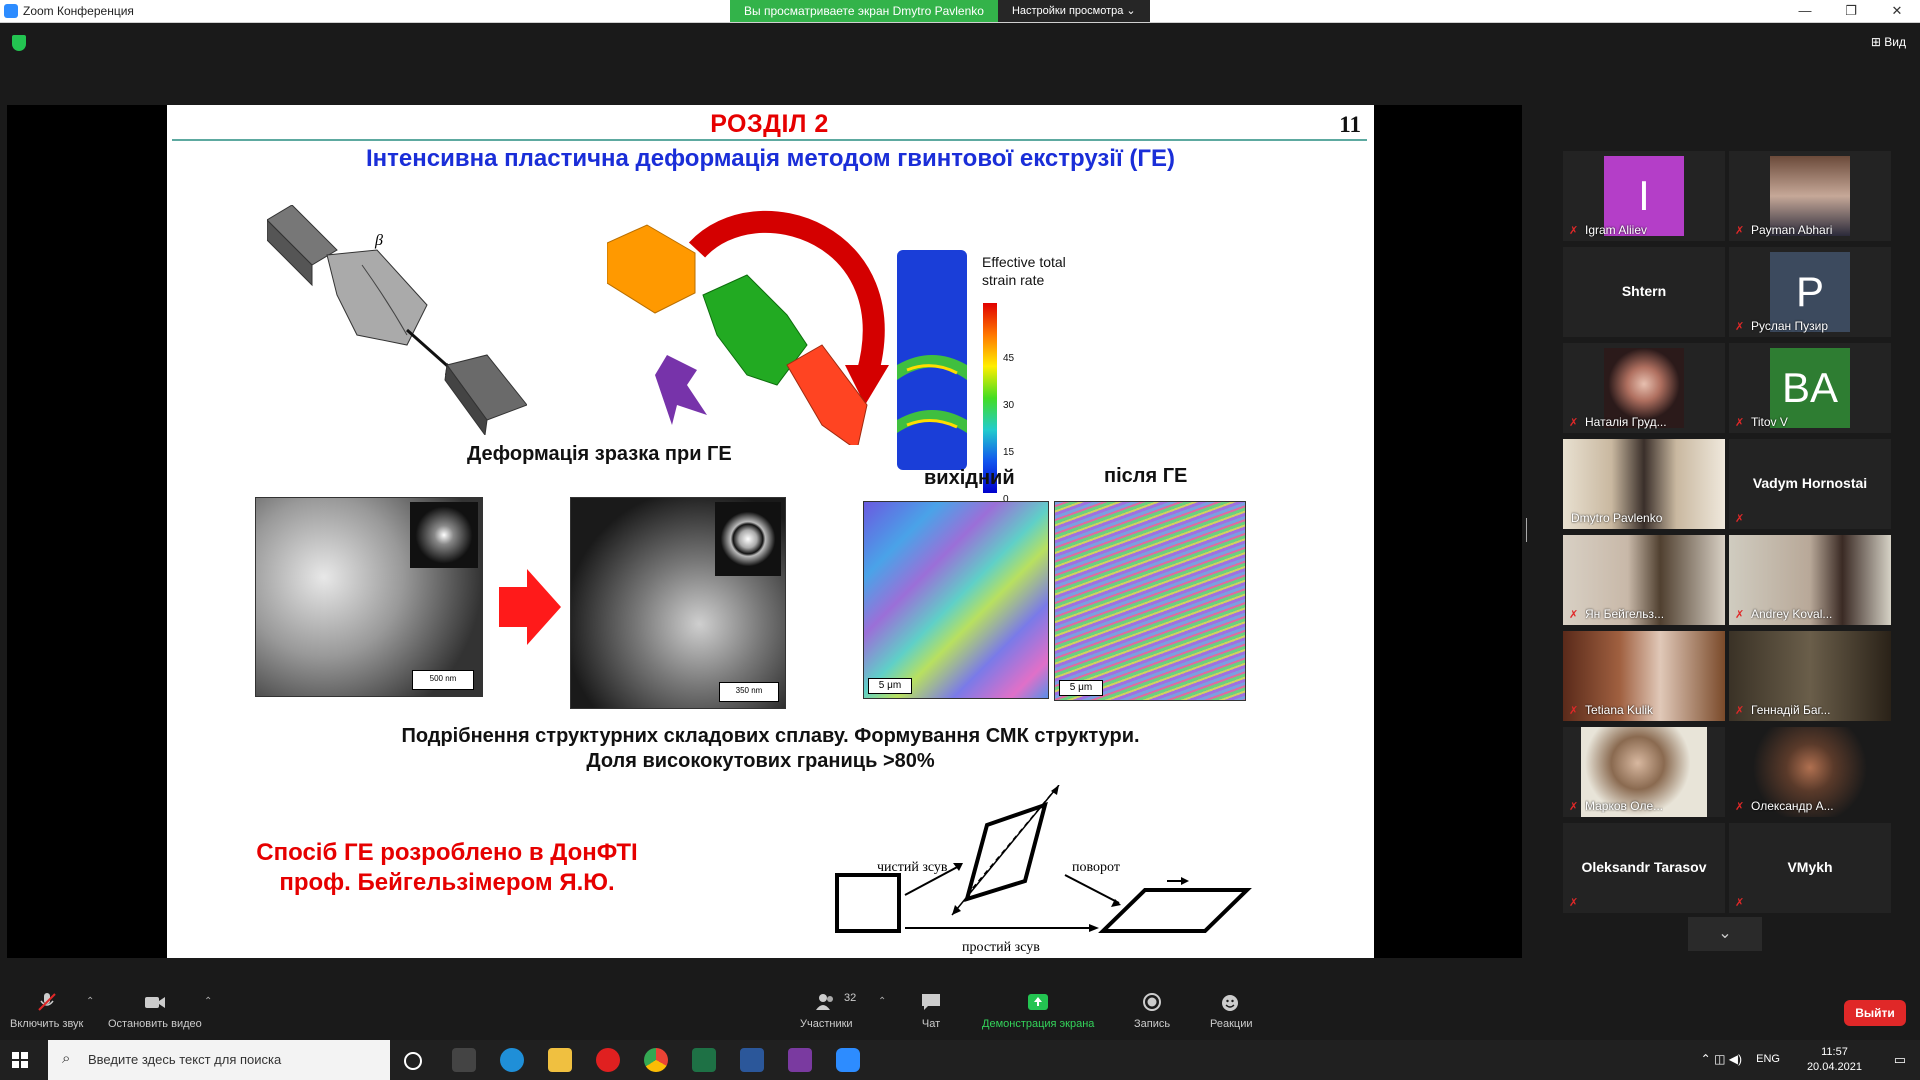 This screenshot has height=1080, width=1920. I want to click on participant-name: Руслан Пузир, so click(1790, 326).